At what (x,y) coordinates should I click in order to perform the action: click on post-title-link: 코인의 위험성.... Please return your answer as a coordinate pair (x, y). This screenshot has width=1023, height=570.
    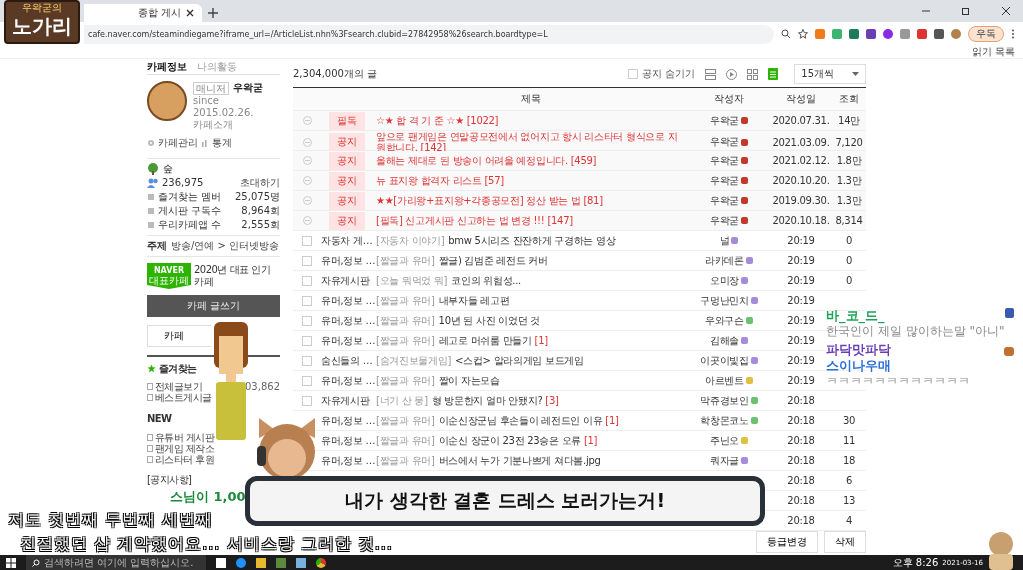
    Looking at the image, I should click on (486, 280).